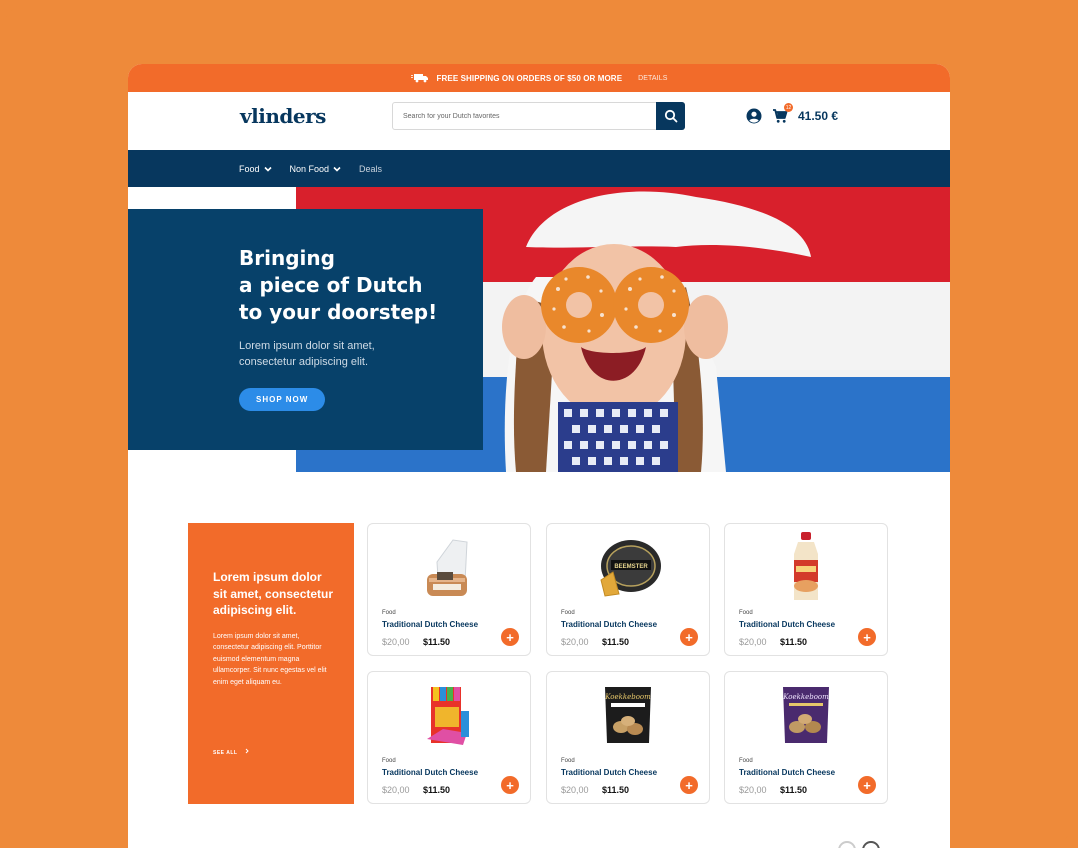 The width and height of the screenshot is (1078, 848). What do you see at coordinates (283, 116) in the screenshot?
I see `vlinders-logo: vlinders` at bounding box center [283, 116].